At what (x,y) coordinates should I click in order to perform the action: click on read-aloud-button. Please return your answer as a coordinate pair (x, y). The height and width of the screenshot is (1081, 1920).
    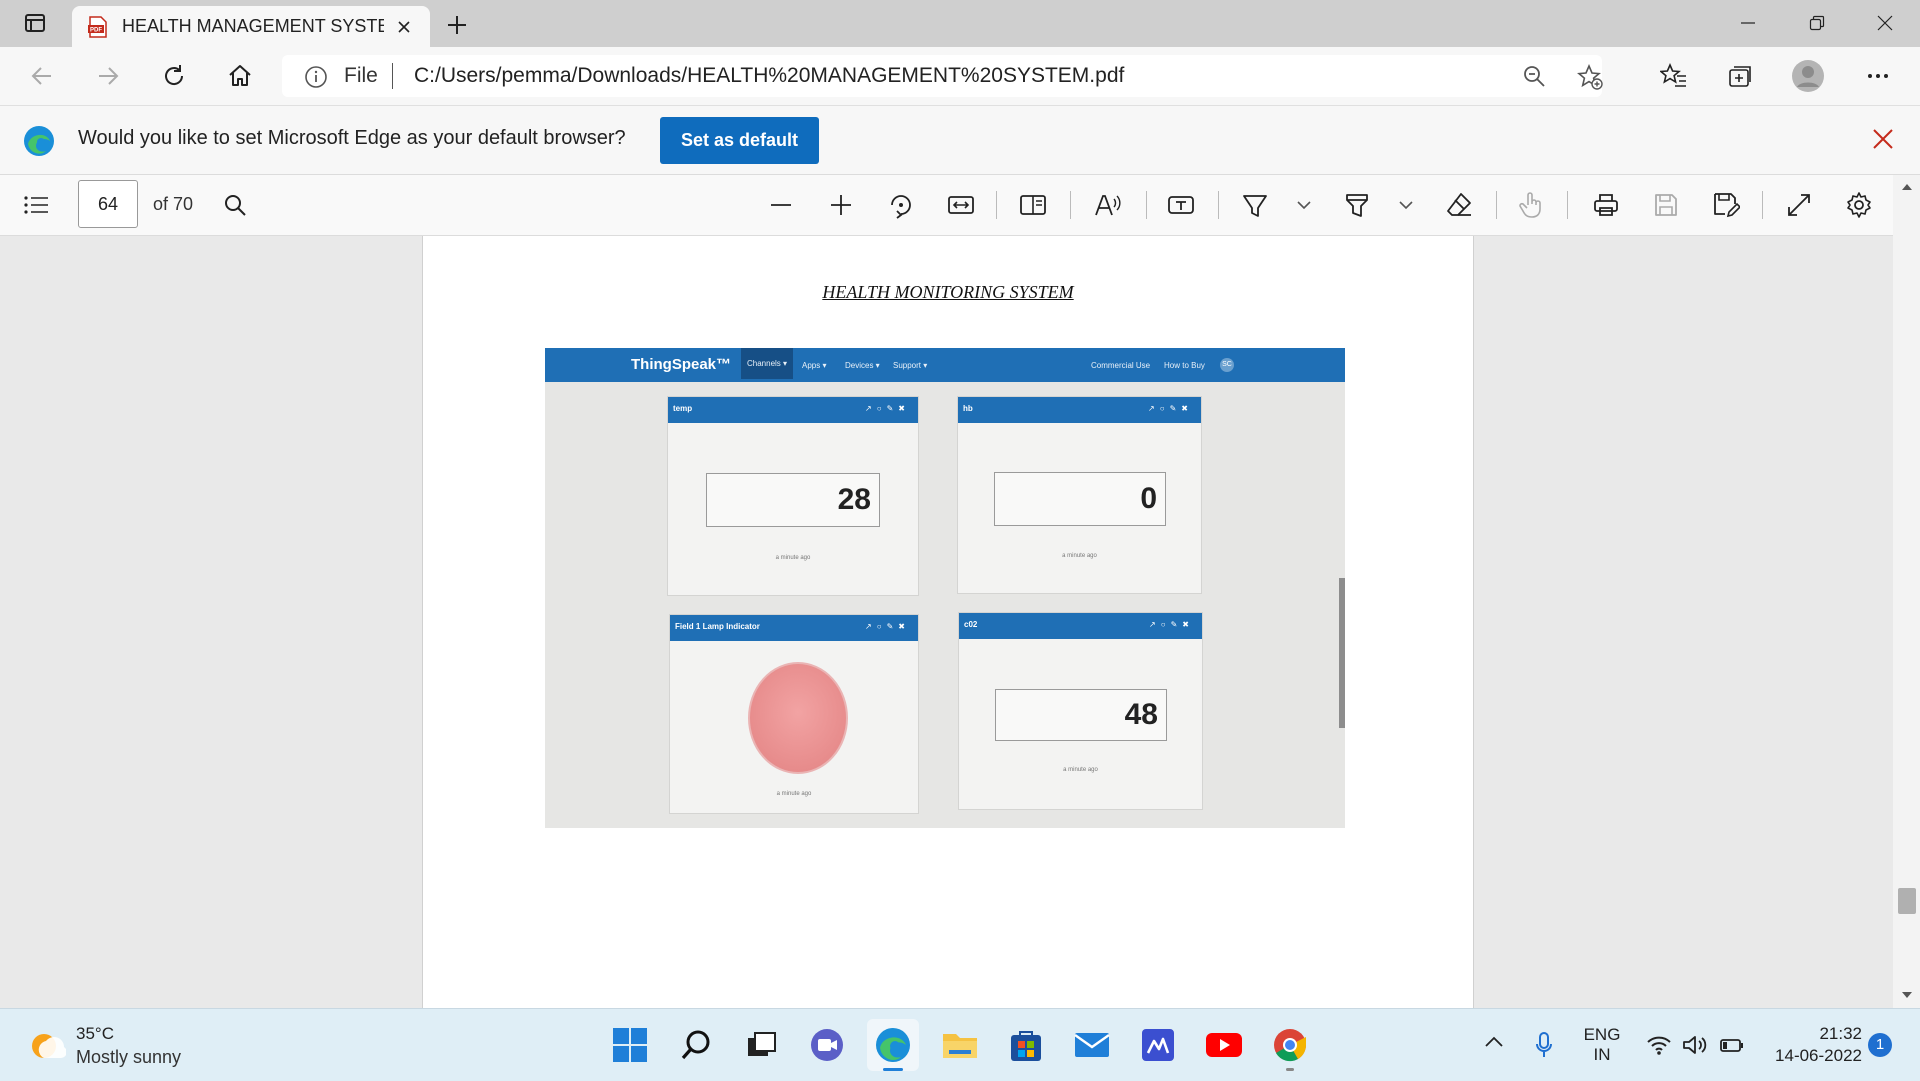
    Looking at the image, I should click on (1108, 205).